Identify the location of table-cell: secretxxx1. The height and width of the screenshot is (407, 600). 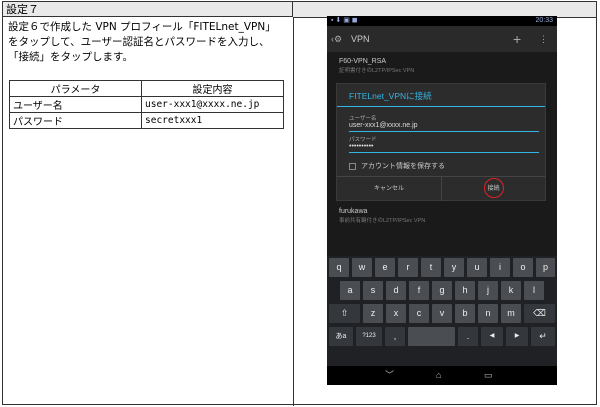
(212, 120).